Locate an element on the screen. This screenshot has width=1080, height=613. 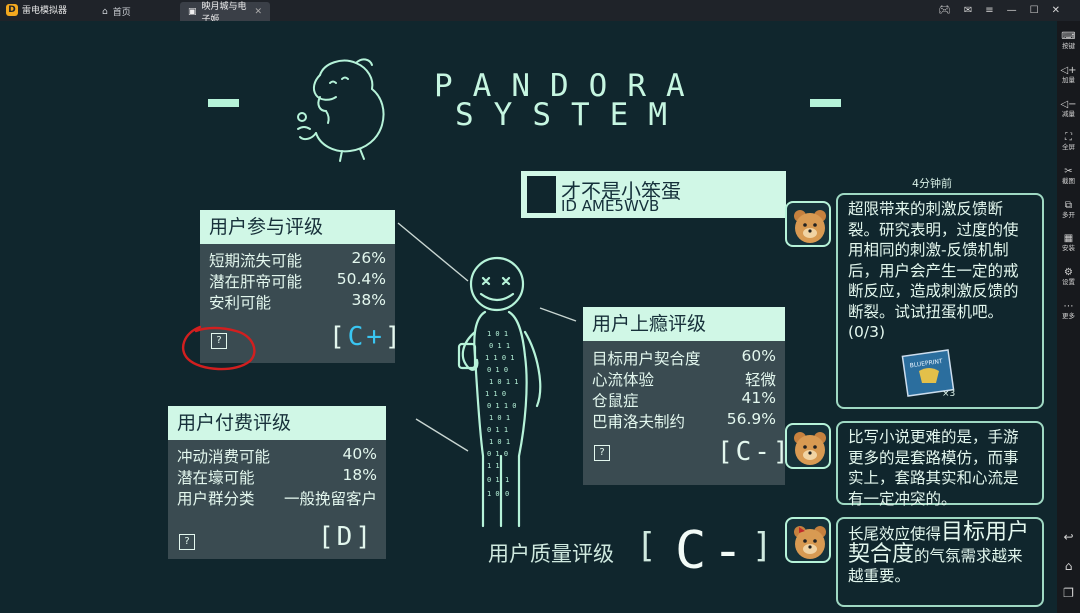
keyboard-icon: ⌨ is located at coordinates (1068, 36).